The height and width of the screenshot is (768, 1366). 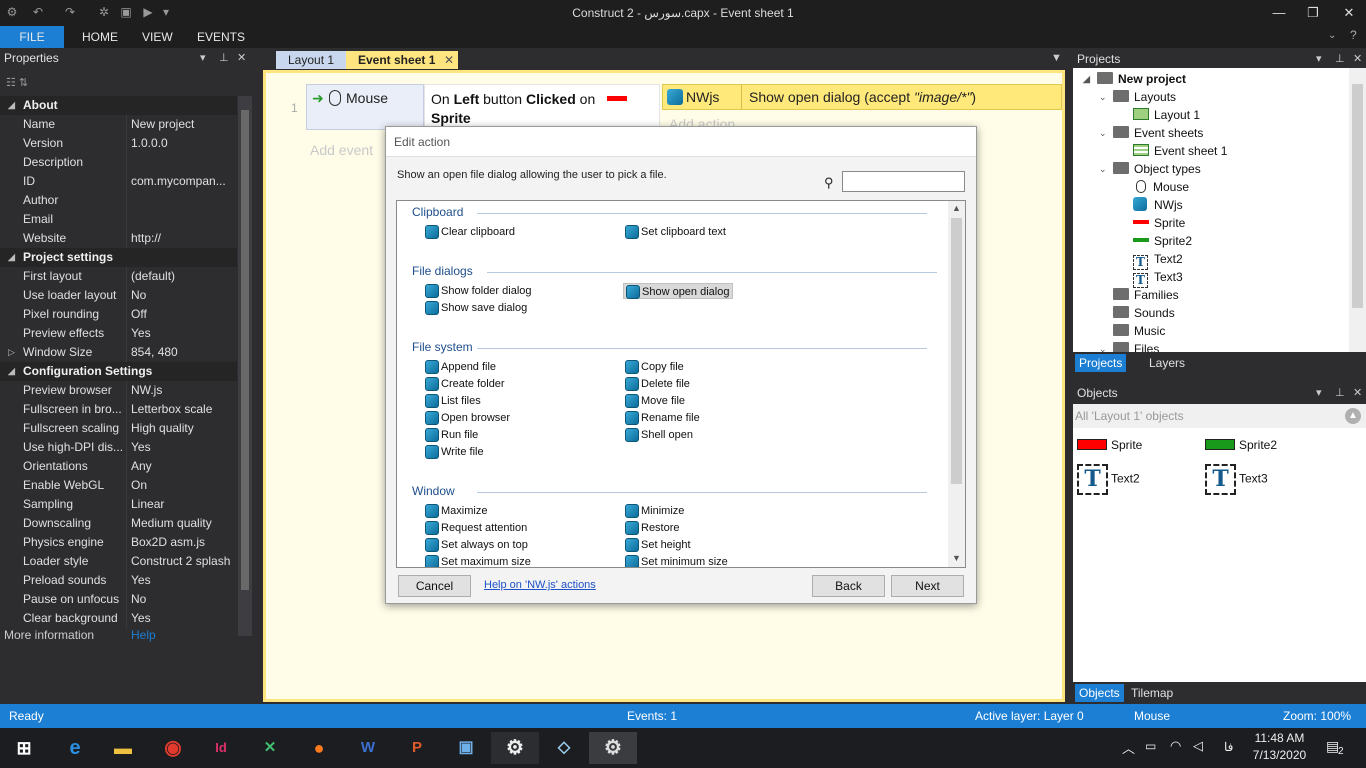 What do you see at coordinates (449, 60) in the screenshot?
I see `close-tab-icon: ✕` at bounding box center [449, 60].